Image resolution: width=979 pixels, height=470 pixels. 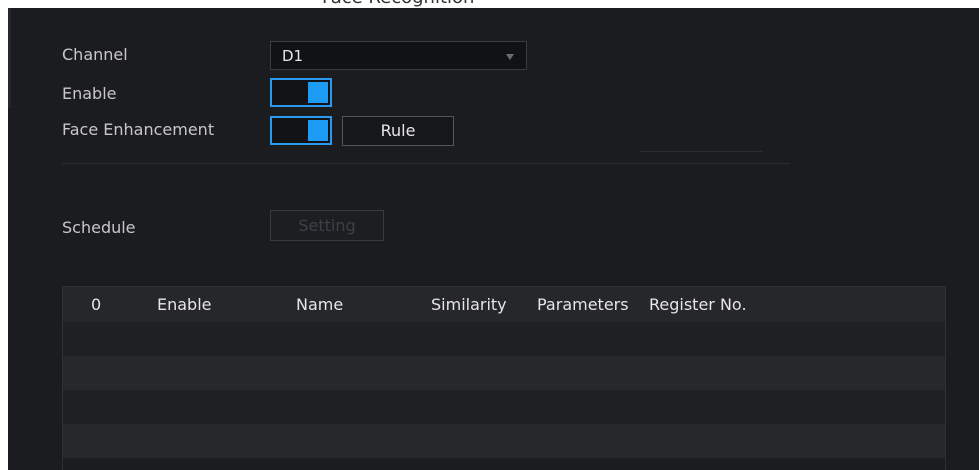 What do you see at coordinates (95, 54) in the screenshot?
I see `channel-label: Channel` at bounding box center [95, 54].